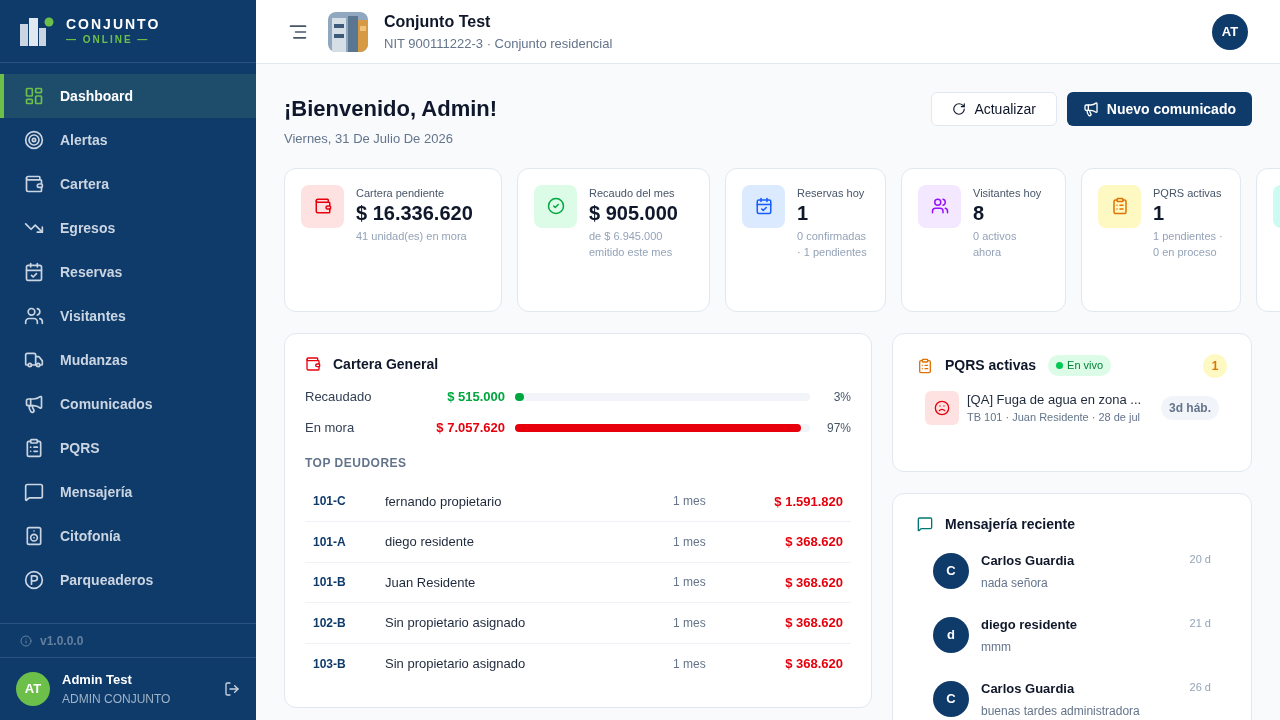 This screenshot has width=1280, height=720. I want to click on stat-label: Visitantes hoy, so click(1008, 193).